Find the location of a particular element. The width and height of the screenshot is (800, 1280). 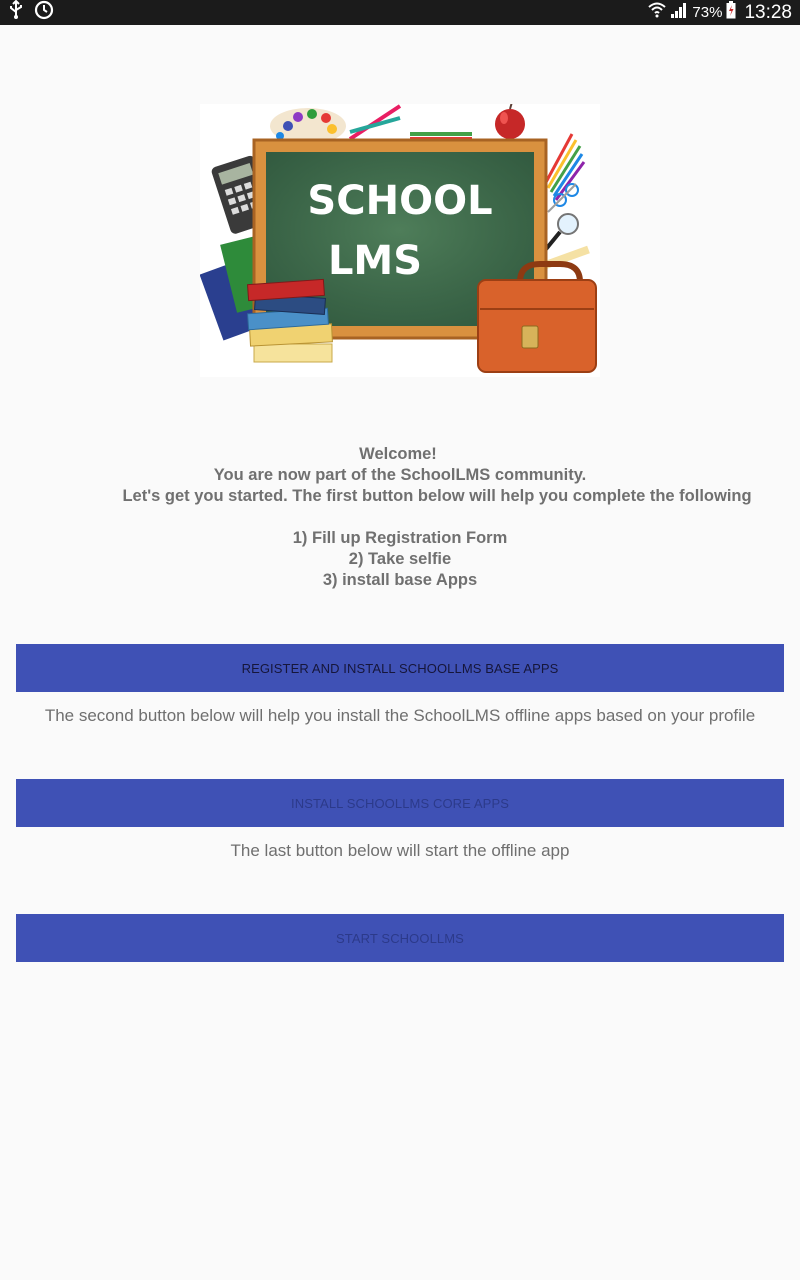

battery-percent: 73% is located at coordinates (707, 12).